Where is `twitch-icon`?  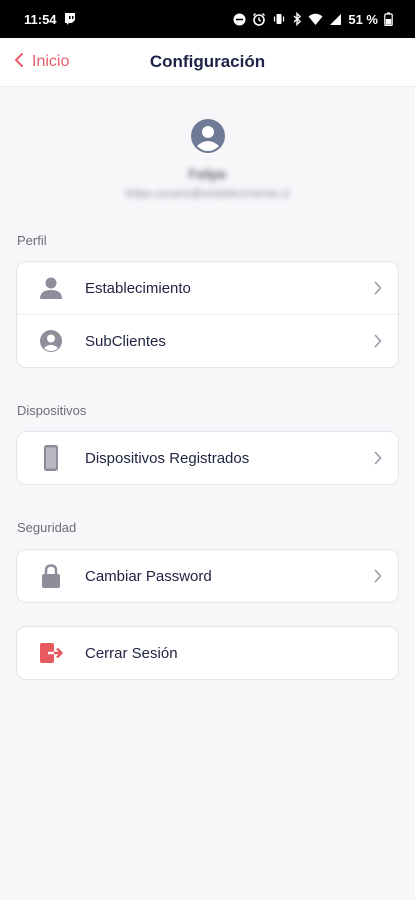
twitch-icon is located at coordinates (70, 19).